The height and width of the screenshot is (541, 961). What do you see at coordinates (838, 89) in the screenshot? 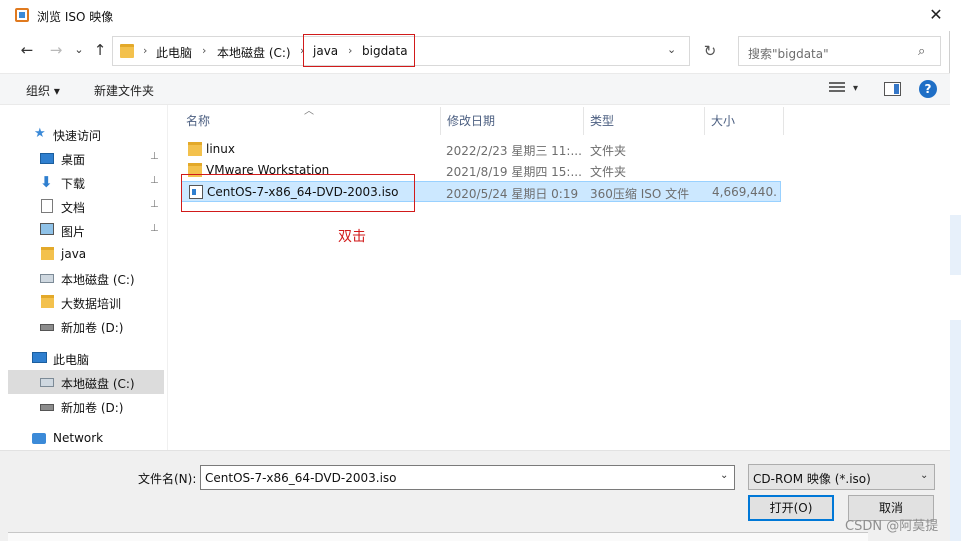
I see `view-options-icon` at bounding box center [838, 89].